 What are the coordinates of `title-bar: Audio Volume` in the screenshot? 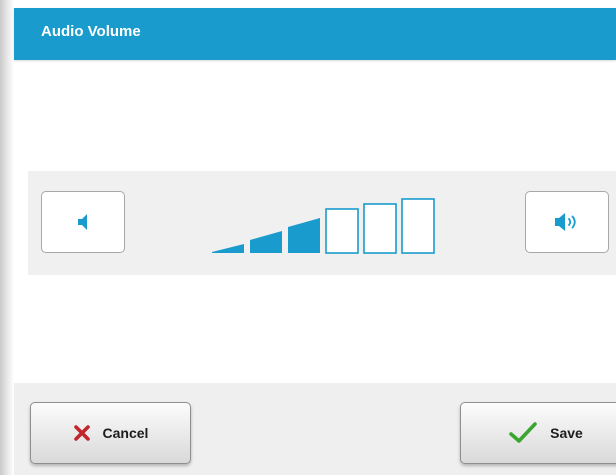 It's located at (315, 34).